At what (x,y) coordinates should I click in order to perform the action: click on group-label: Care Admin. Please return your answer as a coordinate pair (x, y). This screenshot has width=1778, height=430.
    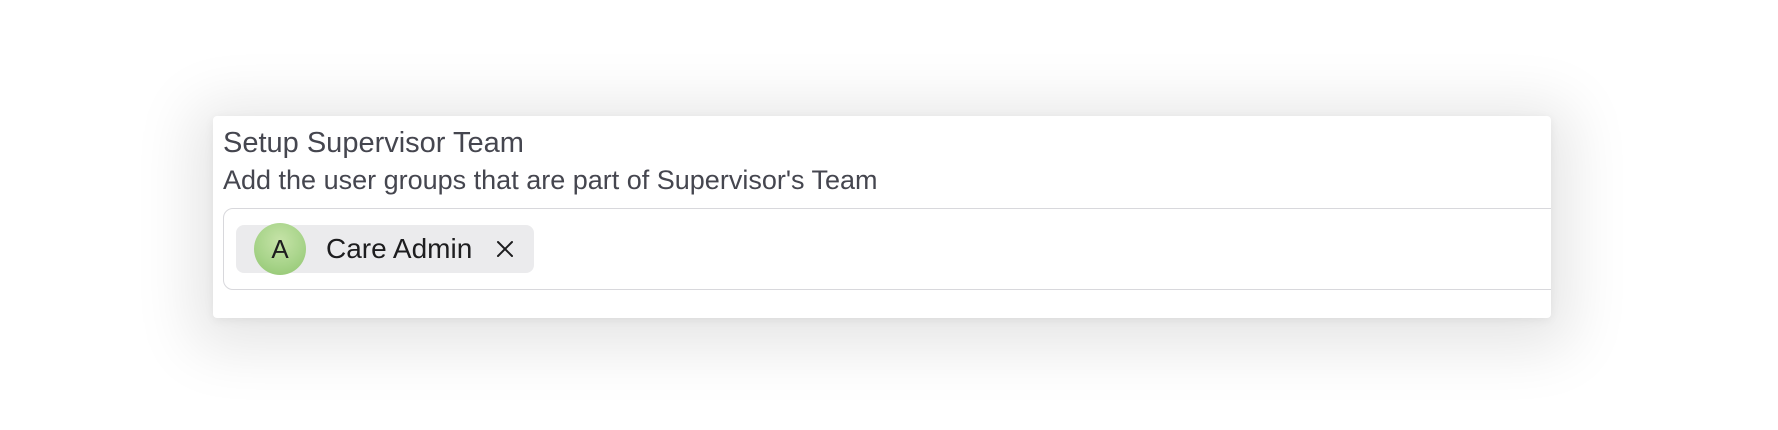
    Looking at the image, I should click on (399, 248).